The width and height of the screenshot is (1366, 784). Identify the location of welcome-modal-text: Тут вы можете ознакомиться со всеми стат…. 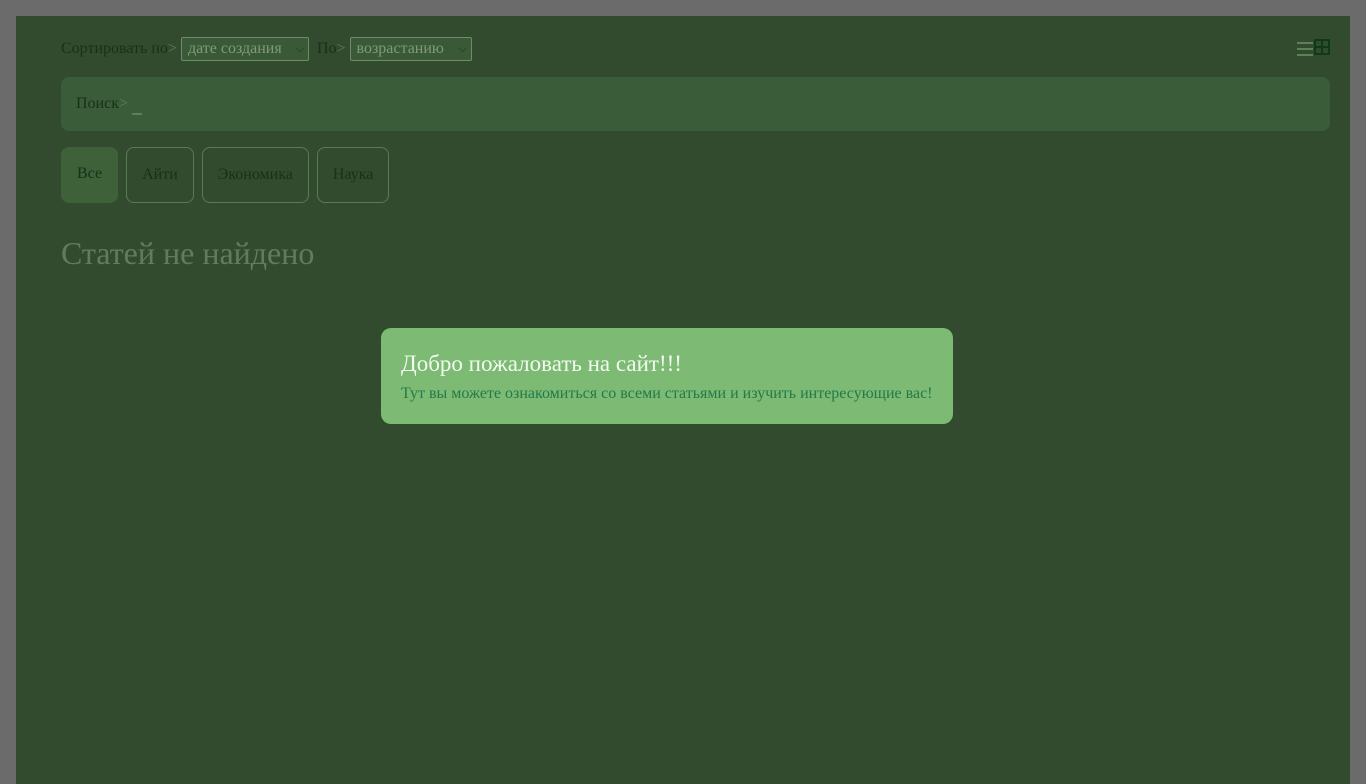
(667, 393).